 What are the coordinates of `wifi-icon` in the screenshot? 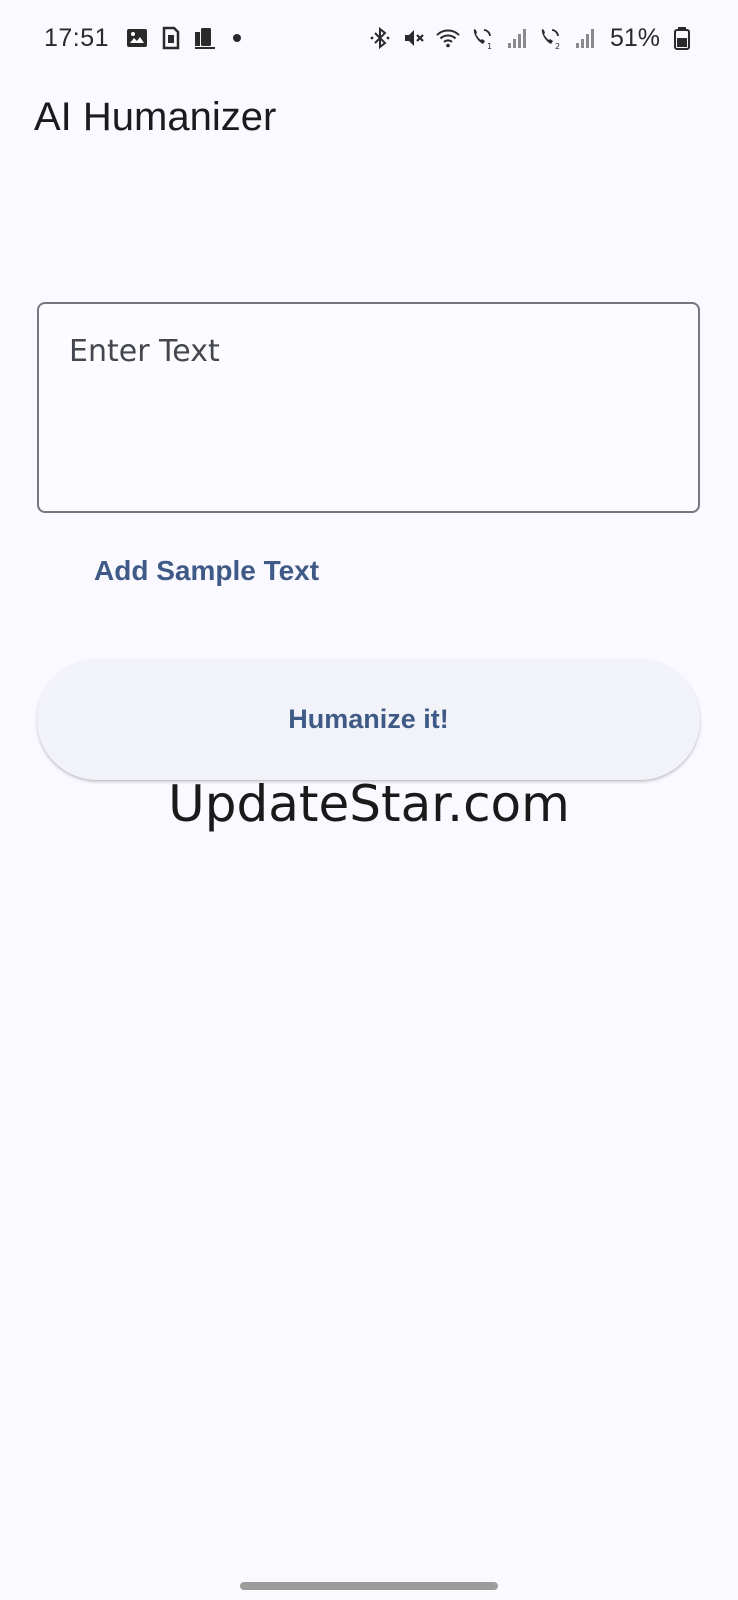 It's located at (448, 38).